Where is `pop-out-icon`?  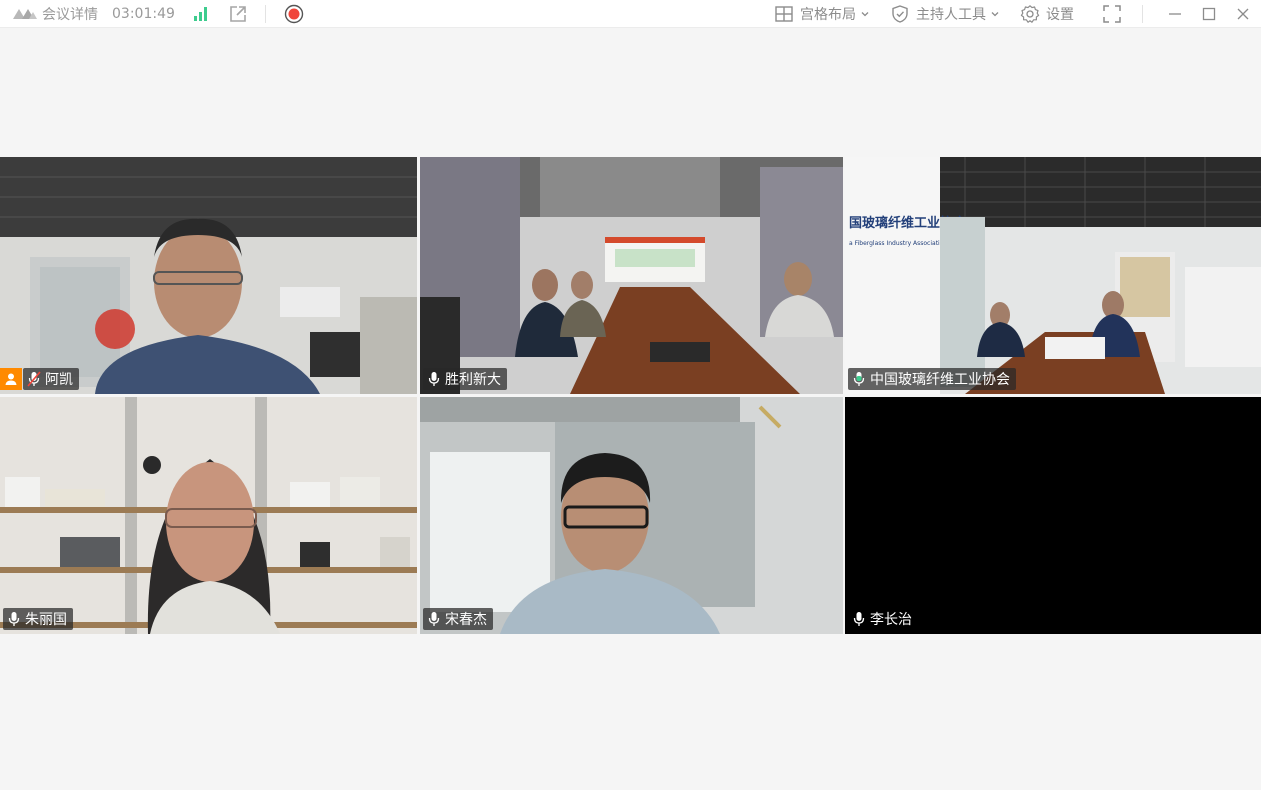 pop-out-icon is located at coordinates (238, 14).